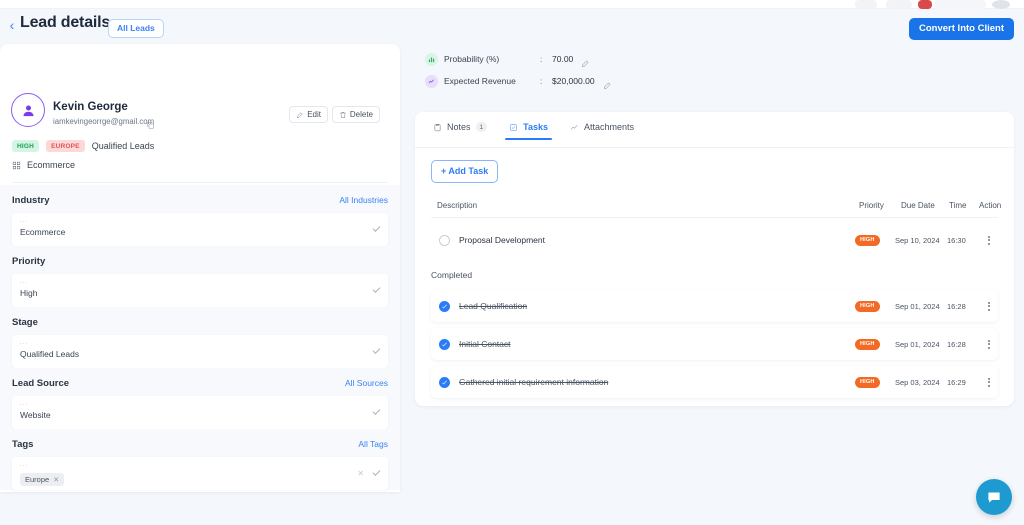 The width and height of the screenshot is (1024, 525). Describe the element at coordinates (452, 275) in the screenshot. I see `completed-section-label: Completed` at that location.